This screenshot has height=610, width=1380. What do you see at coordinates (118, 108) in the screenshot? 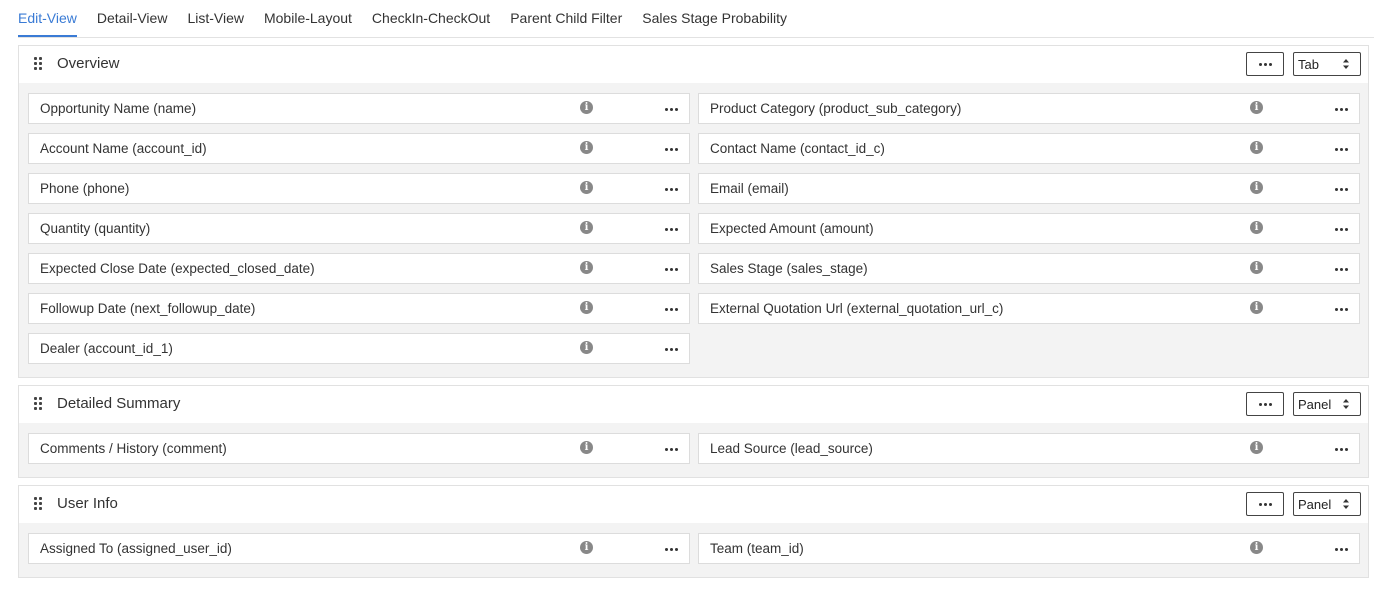
I see `field-label: Opportunity Name (name)` at bounding box center [118, 108].